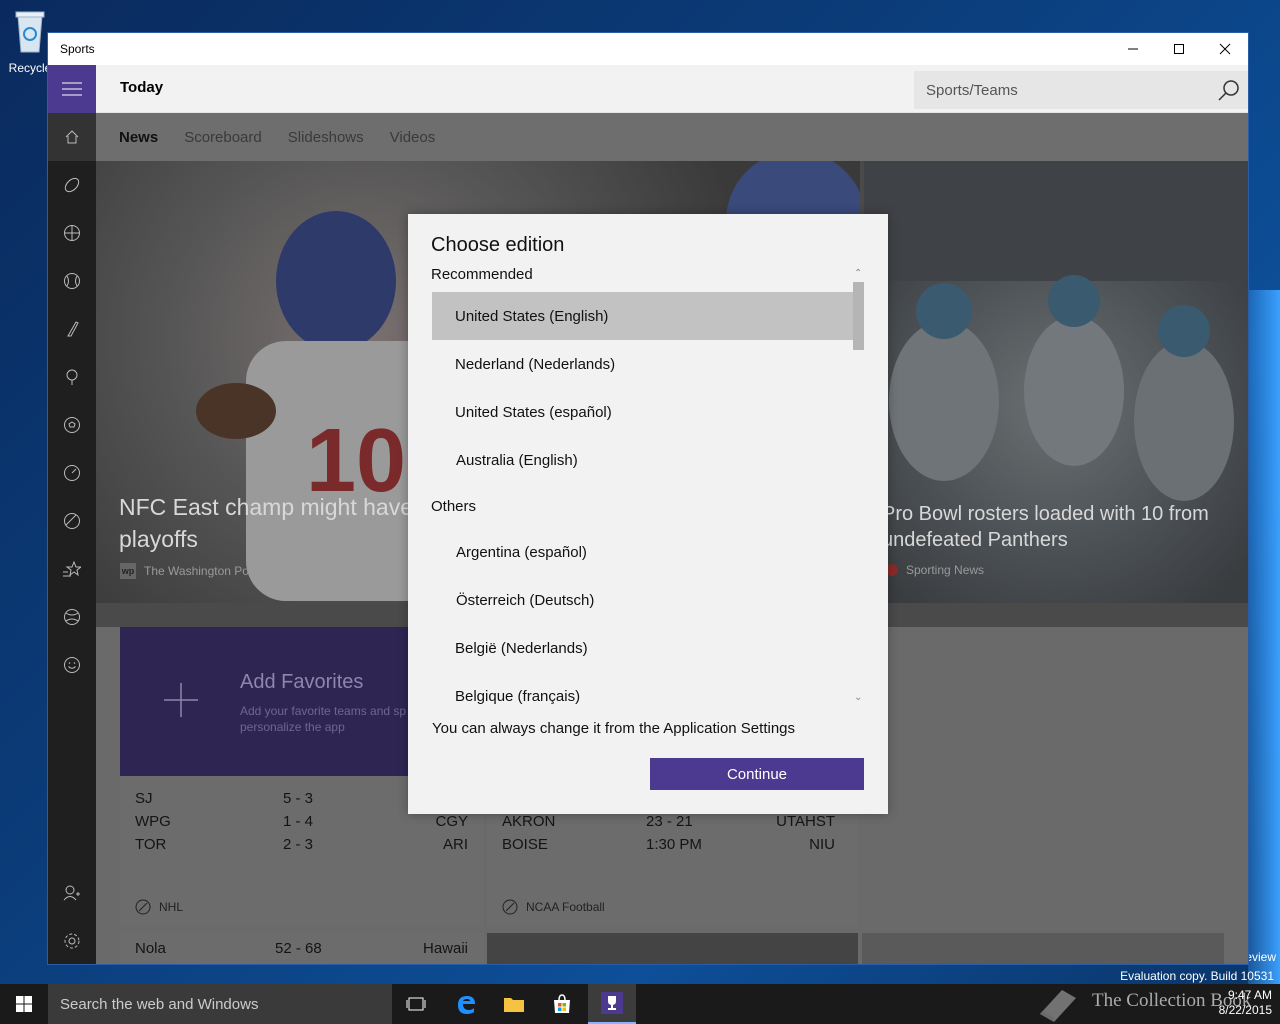 The image size is (1280, 1024). What do you see at coordinates (612, 1004) in the screenshot?
I see `sports-app-button` at bounding box center [612, 1004].